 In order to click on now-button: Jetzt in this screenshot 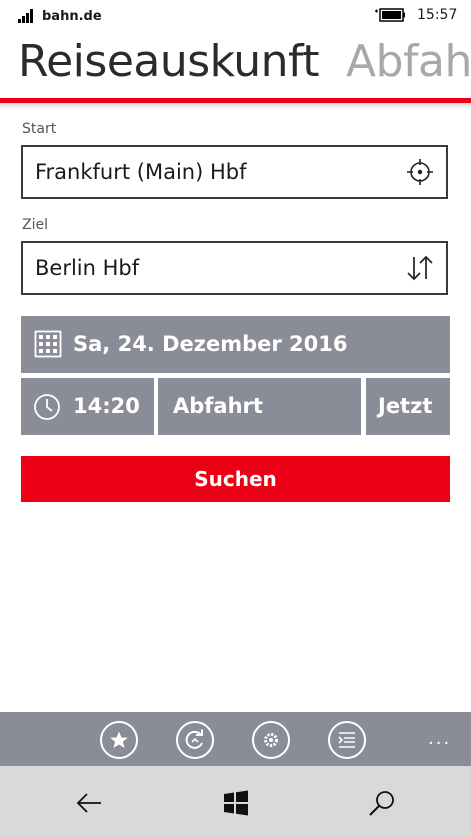, I will do `click(408, 406)`.